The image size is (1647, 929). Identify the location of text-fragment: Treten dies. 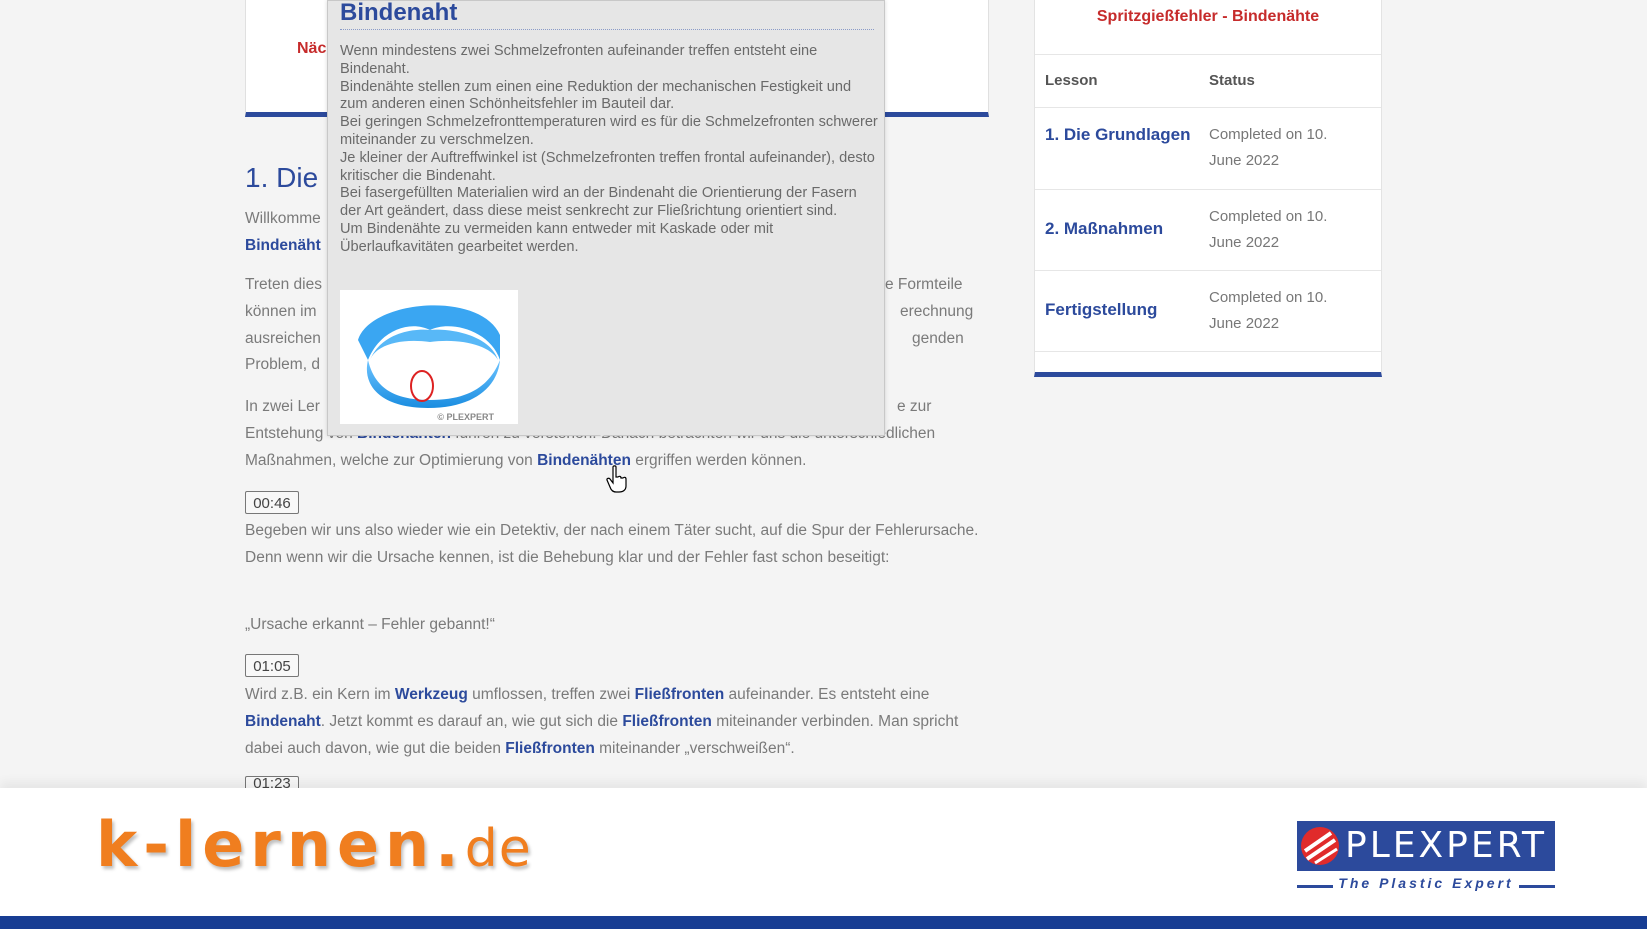
(283, 284).